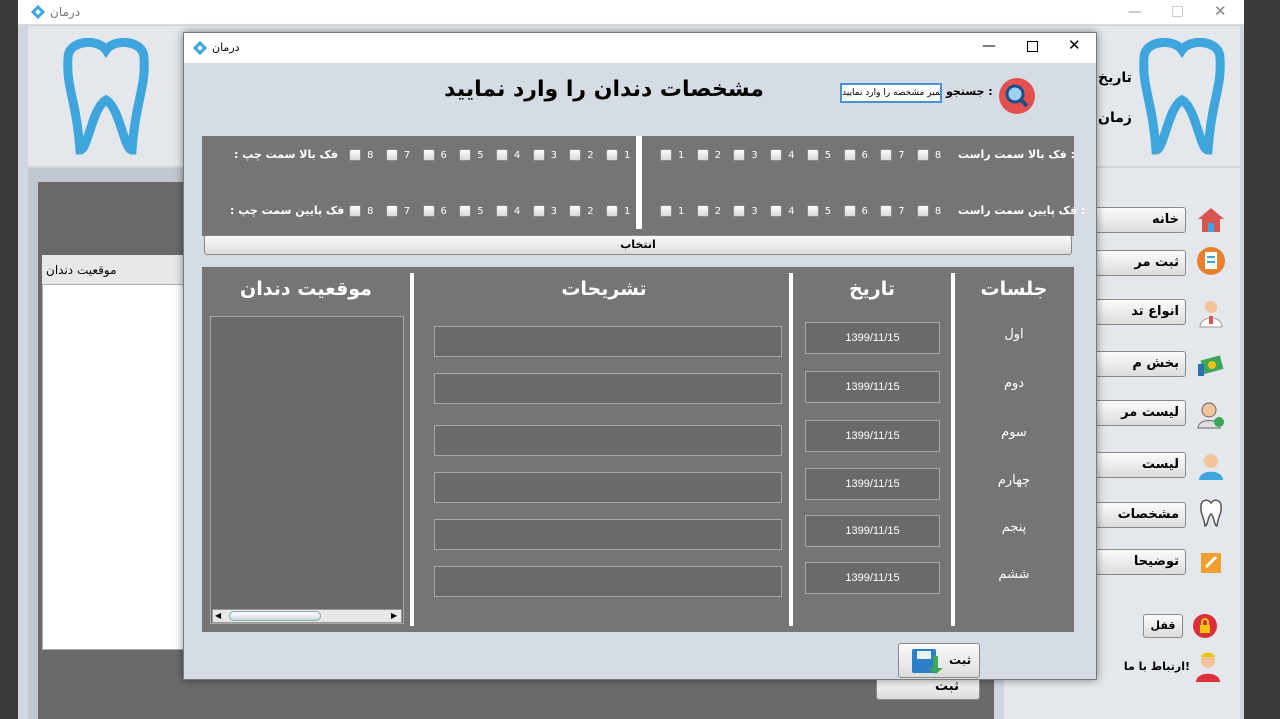 Image resolution: width=1280 pixels, height=719 pixels. What do you see at coordinates (1138, 364) in the screenshot?
I see `sidebar-item-payments: بخش م` at bounding box center [1138, 364].